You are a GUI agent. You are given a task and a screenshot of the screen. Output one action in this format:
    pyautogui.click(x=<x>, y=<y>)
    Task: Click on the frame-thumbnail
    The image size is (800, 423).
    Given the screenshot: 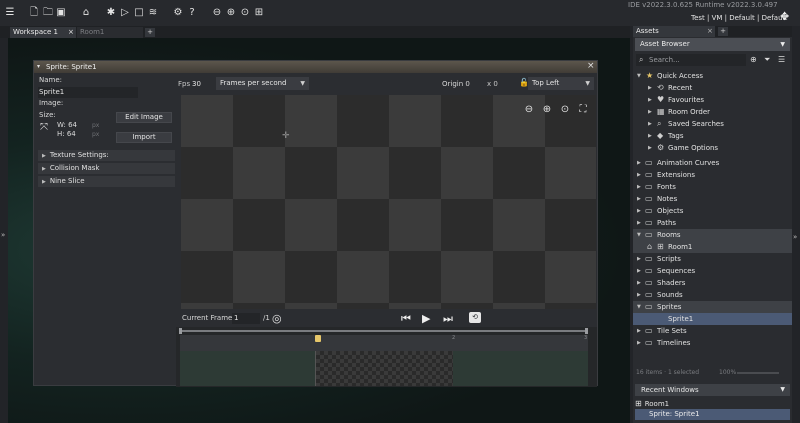 What is the action you would take?
    pyautogui.click(x=384, y=368)
    